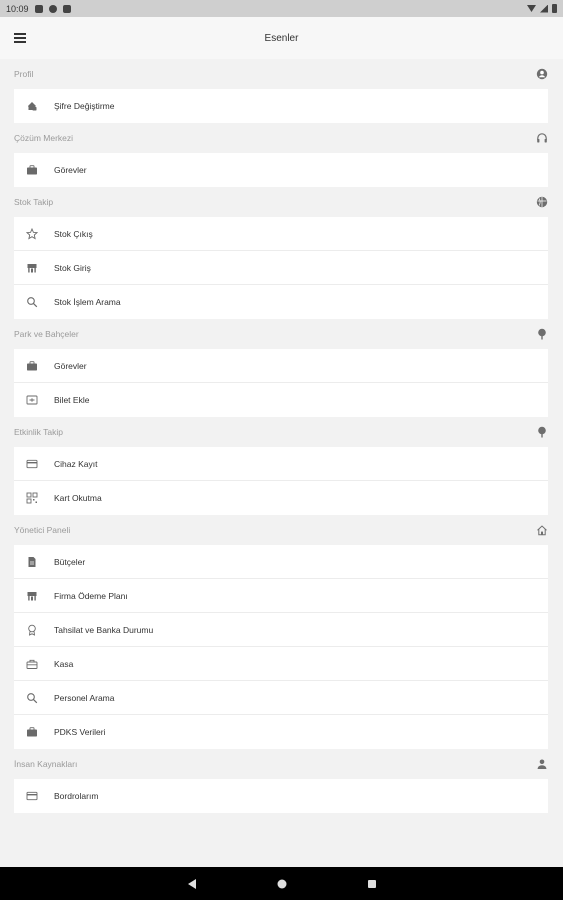 This screenshot has height=900, width=563. I want to click on menu-item-label: Personel Arama, so click(84, 697).